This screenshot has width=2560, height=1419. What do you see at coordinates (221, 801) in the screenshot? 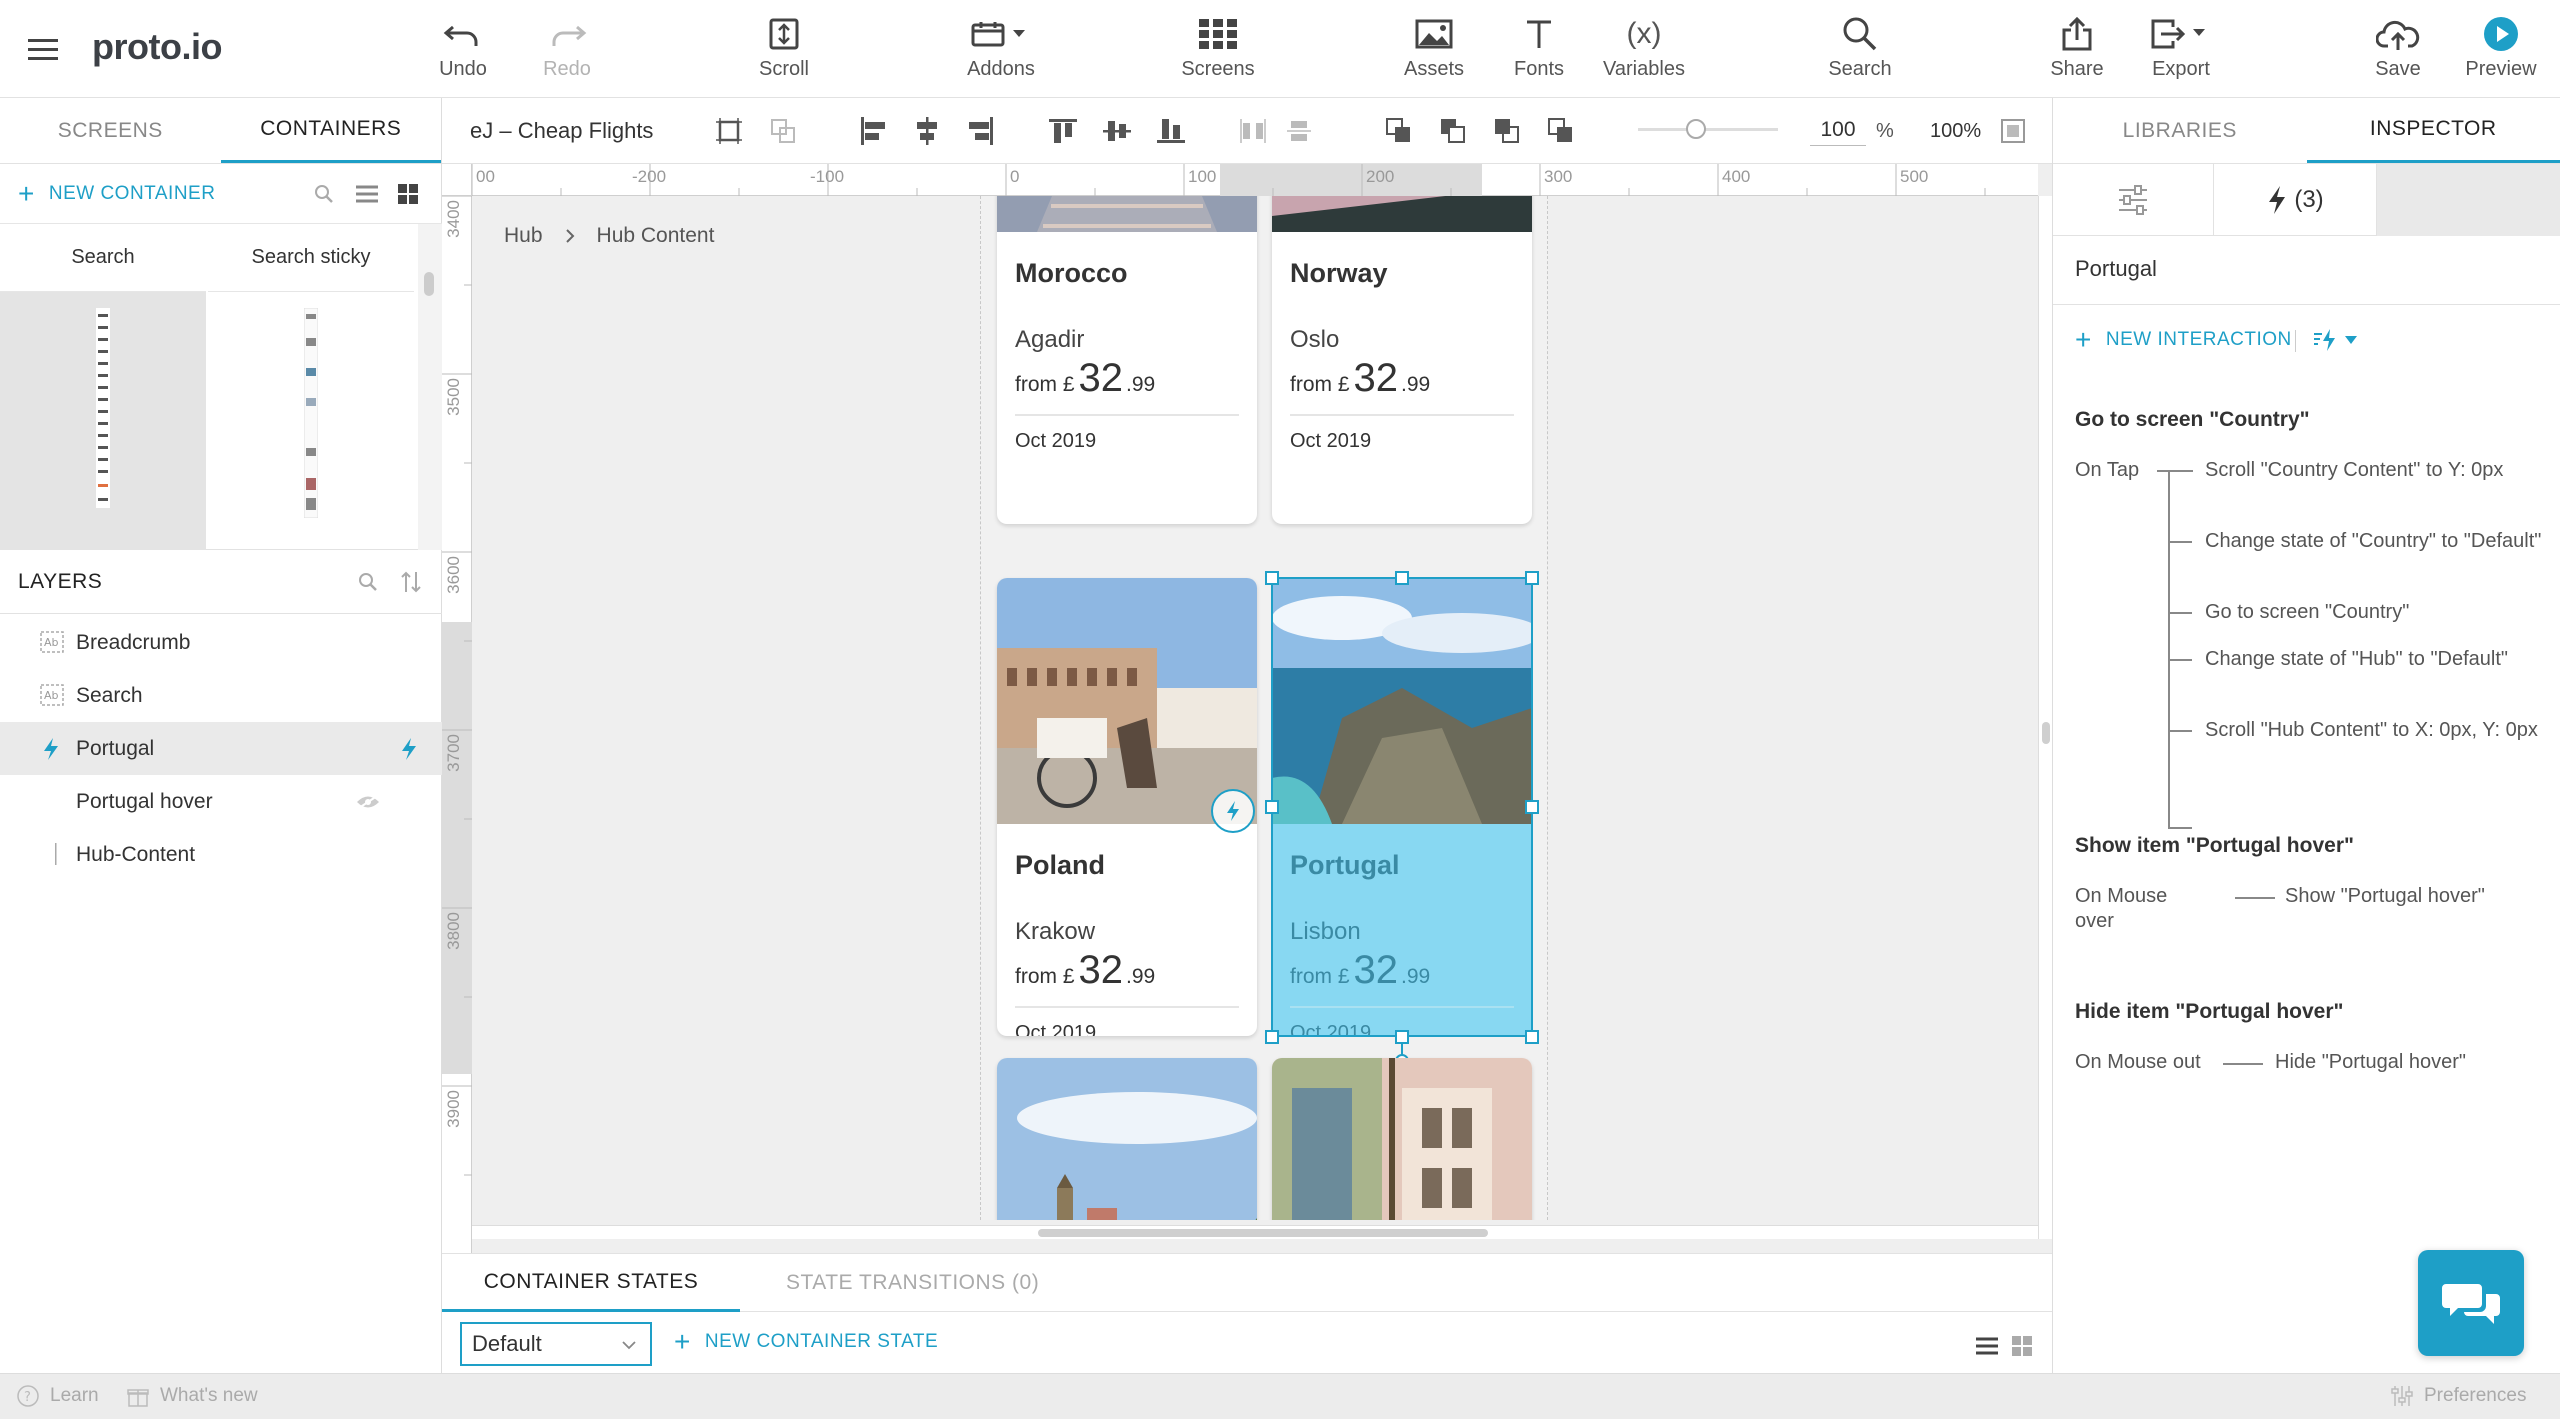
I see `layer-portugal-hover: Portugal hover` at bounding box center [221, 801].